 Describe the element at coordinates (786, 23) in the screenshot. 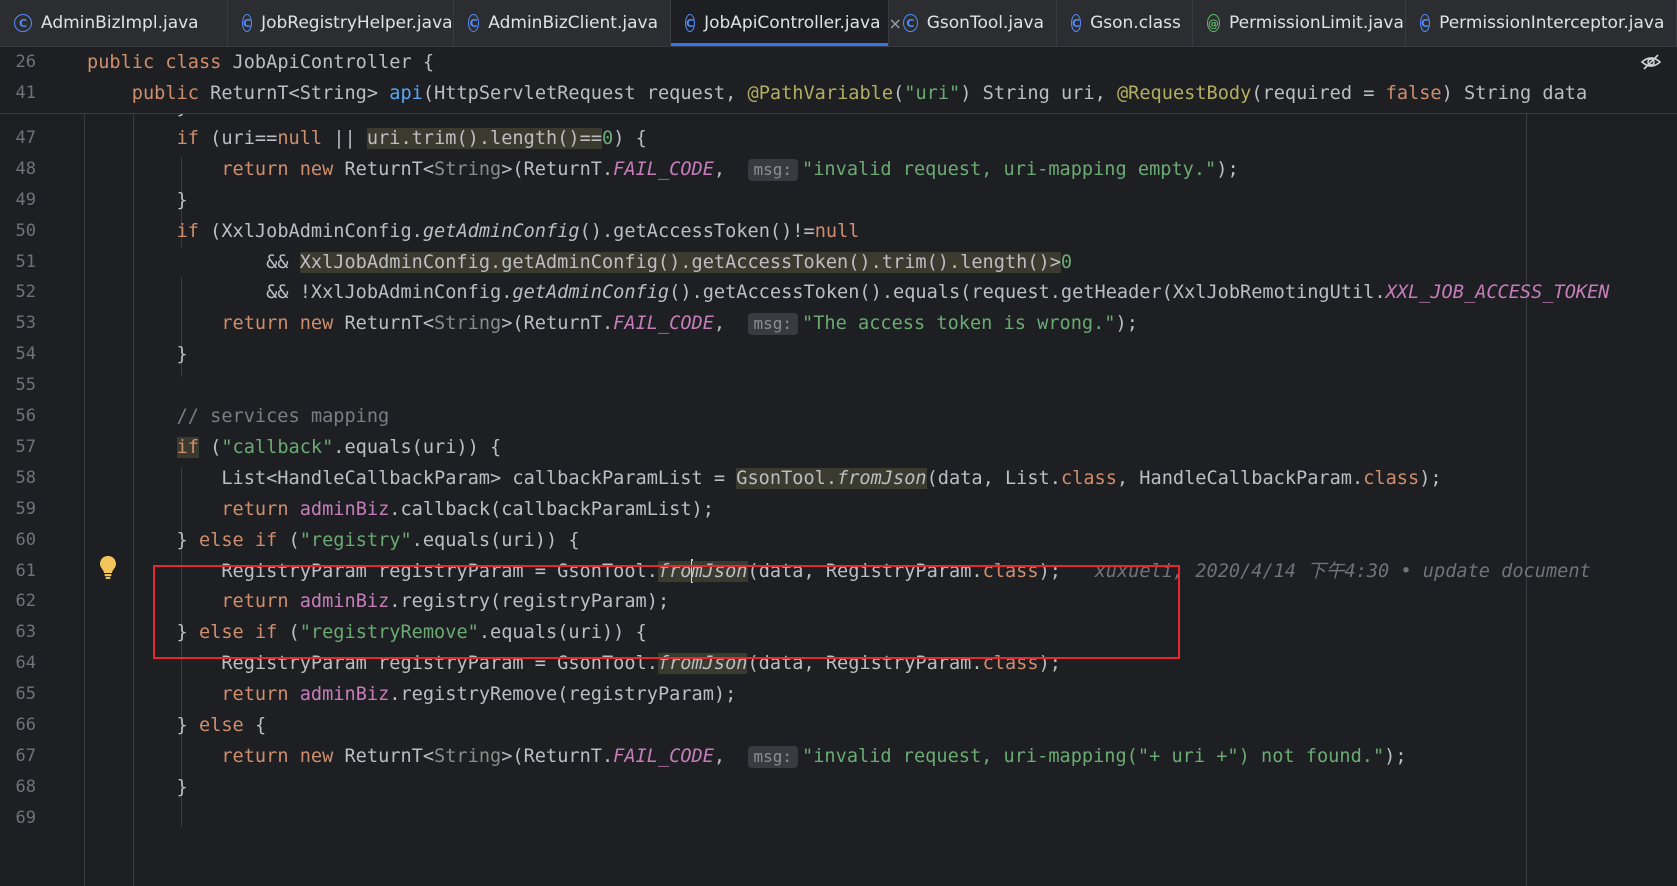

I see `tab-jobapicontroller-java: C JobApiController.java ×` at that location.